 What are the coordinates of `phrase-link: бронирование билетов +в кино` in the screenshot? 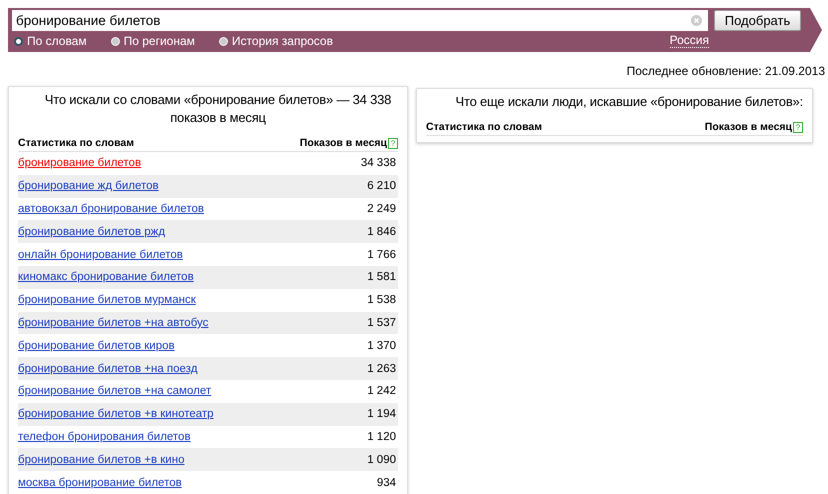 It's located at (101, 460).